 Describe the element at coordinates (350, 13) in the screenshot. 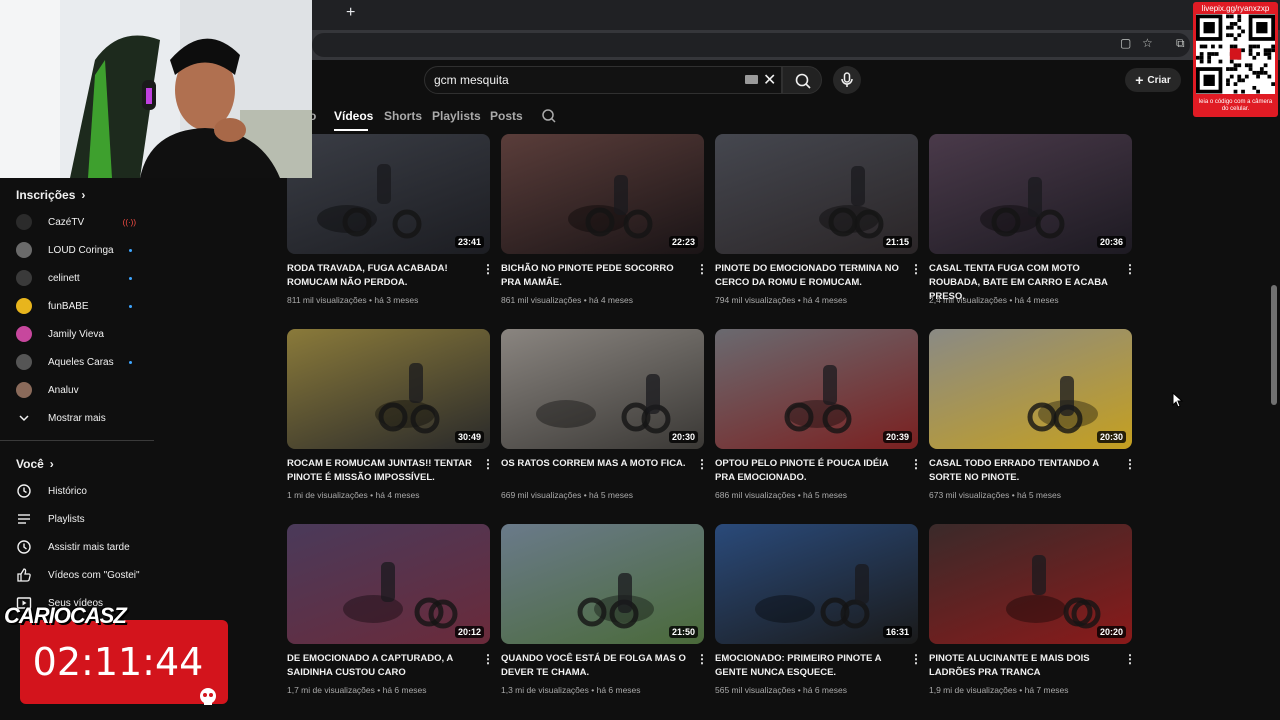

I see `new-tab-button: +` at that location.